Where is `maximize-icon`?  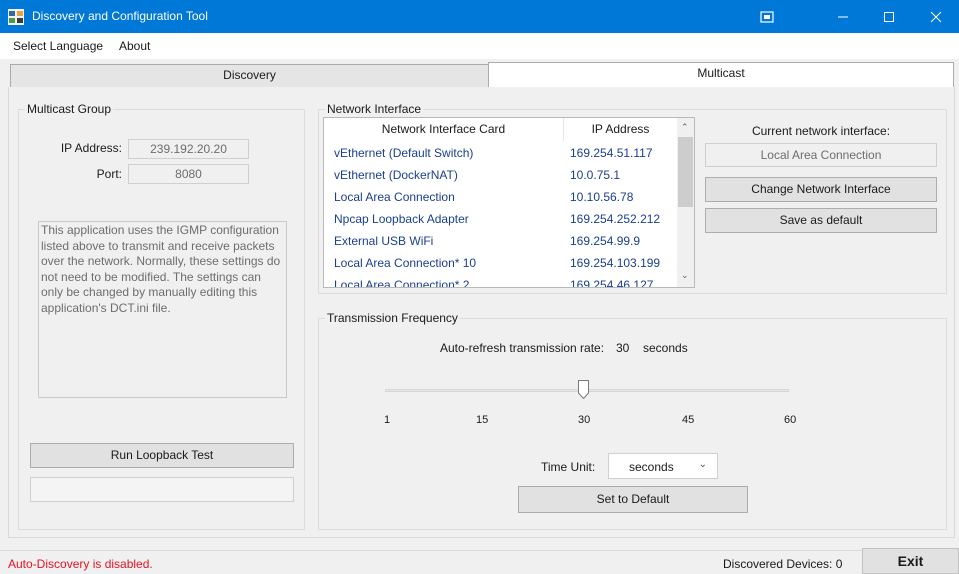
maximize-icon is located at coordinates (889, 16).